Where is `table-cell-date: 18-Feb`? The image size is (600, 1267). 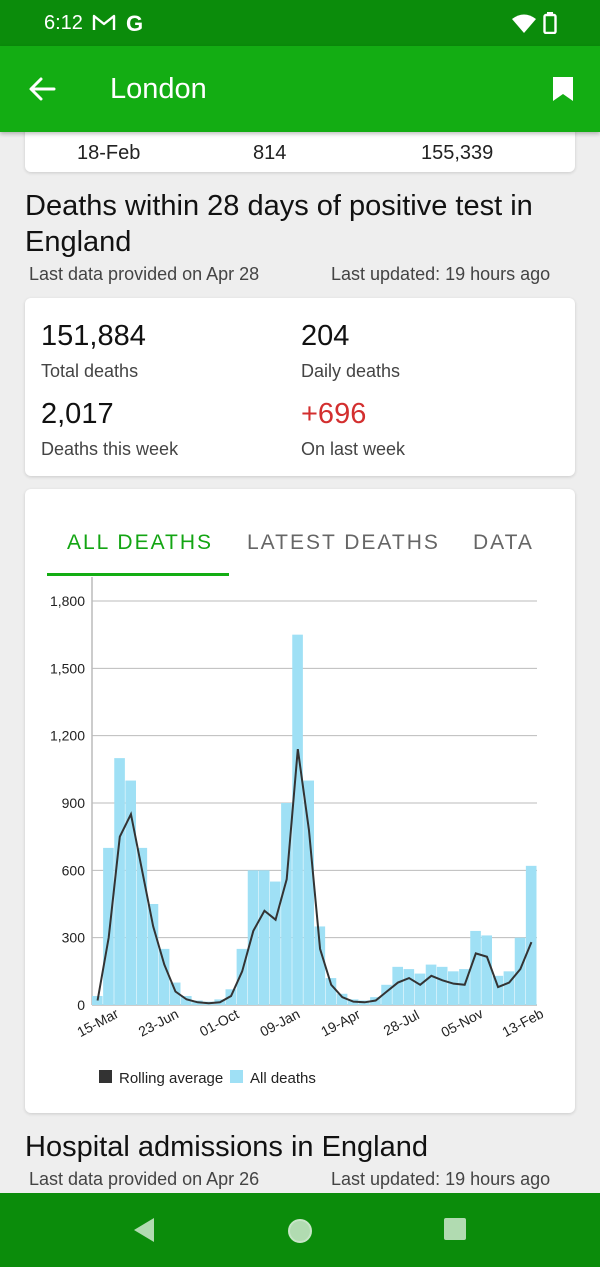
table-cell-date: 18-Feb is located at coordinates (109, 153).